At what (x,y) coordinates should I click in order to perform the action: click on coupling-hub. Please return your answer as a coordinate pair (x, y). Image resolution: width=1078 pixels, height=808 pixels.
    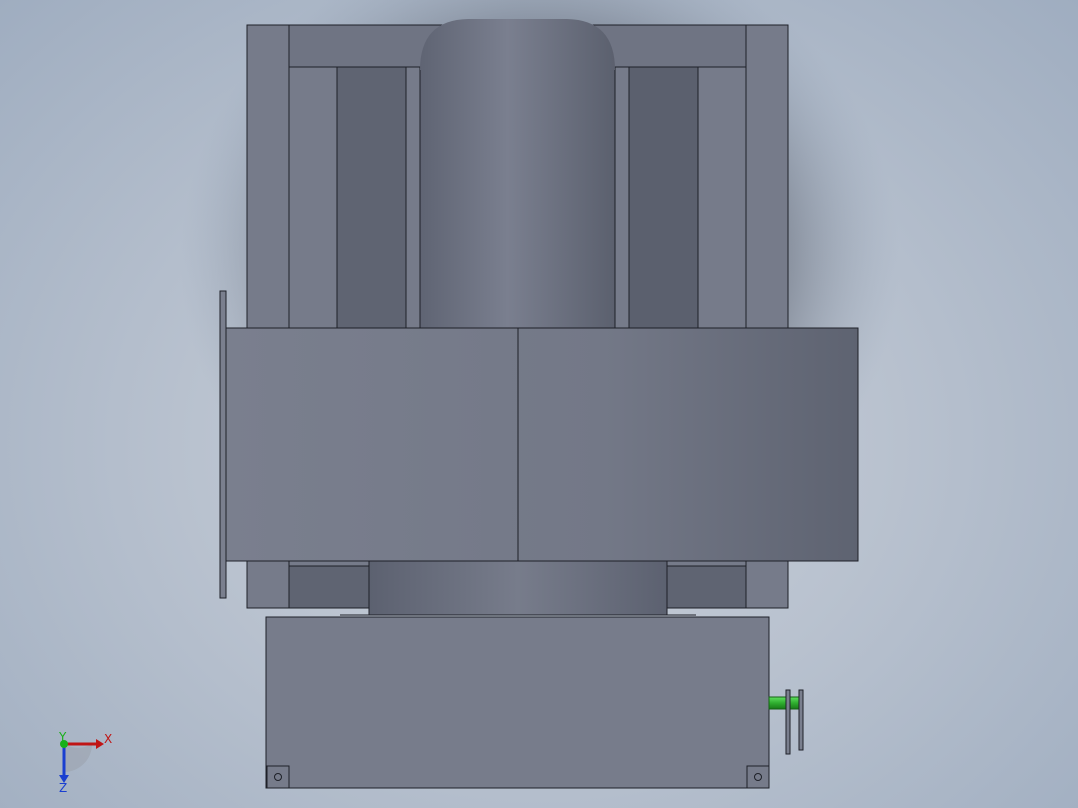
    Looking at the image, I should click on (518, 588).